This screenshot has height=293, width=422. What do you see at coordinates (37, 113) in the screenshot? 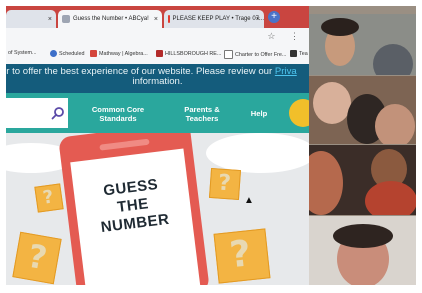
I see `search-input` at bounding box center [37, 113].